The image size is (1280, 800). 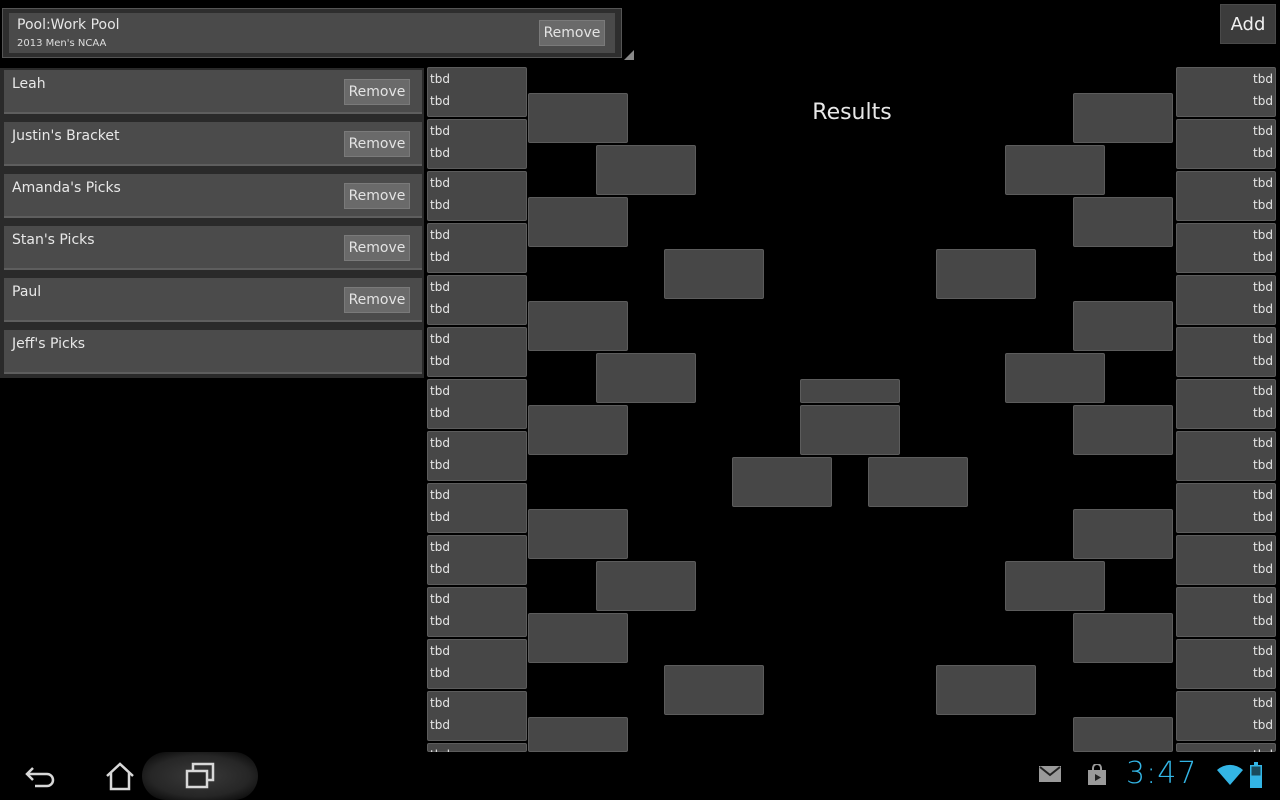 I want to click on status-clock: 3:47, so click(x=1162, y=773).